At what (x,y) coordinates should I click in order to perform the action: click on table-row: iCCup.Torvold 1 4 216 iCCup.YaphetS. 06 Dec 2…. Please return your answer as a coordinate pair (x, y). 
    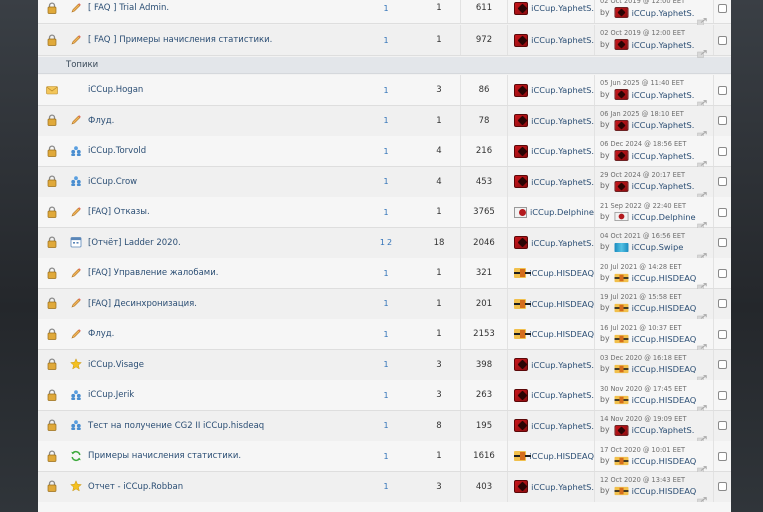
    Looking at the image, I should click on (384, 152).